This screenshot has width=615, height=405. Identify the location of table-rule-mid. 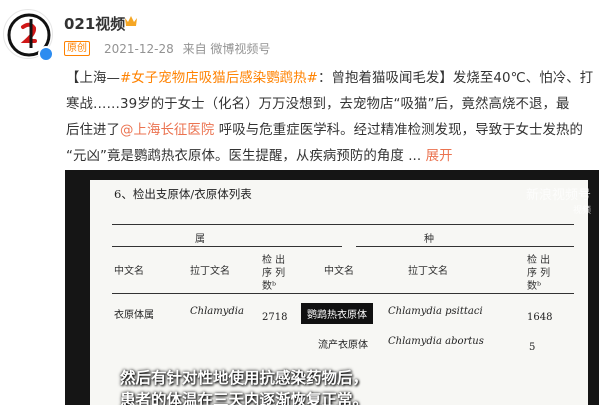
(343, 293).